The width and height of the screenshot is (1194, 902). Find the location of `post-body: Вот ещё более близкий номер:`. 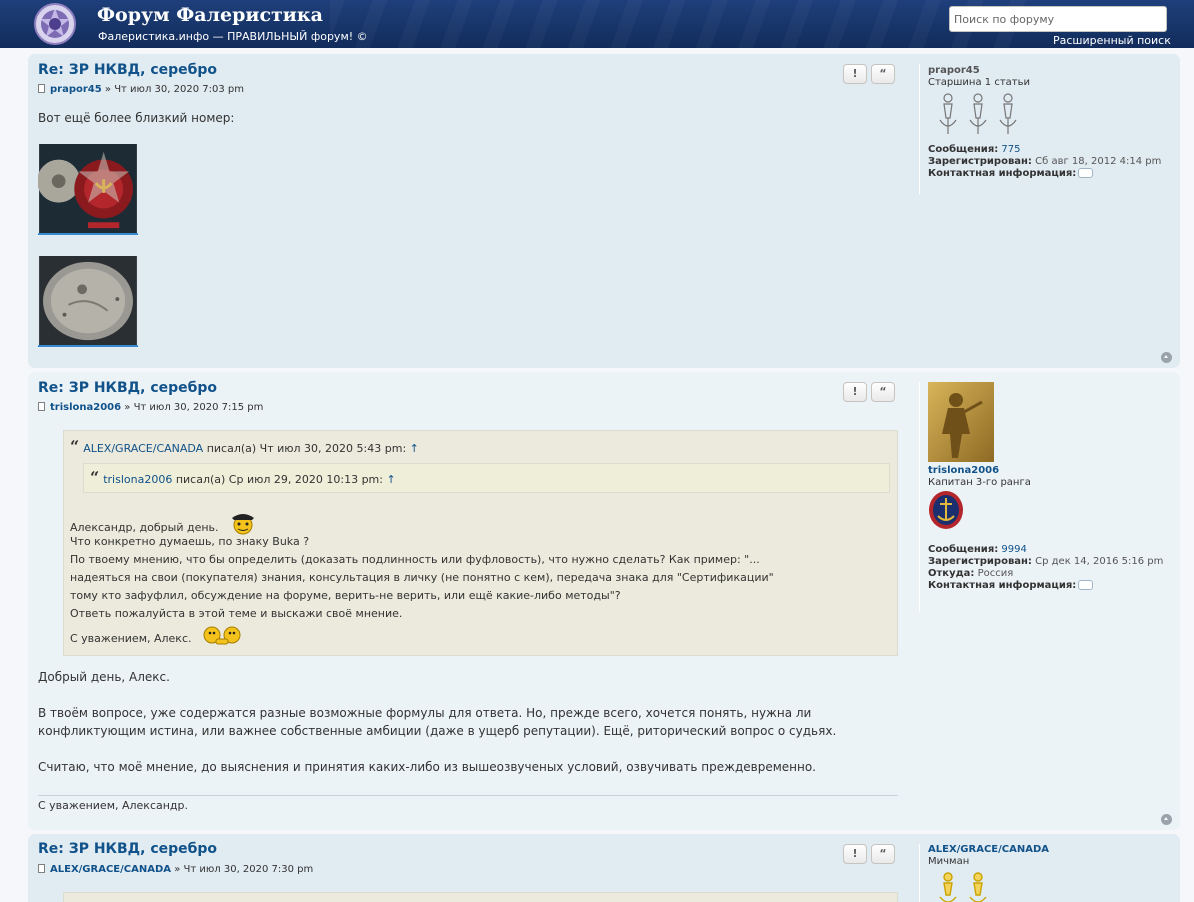

post-body: Вот ещё более близкий номер: is located at coordinates (136, 118).